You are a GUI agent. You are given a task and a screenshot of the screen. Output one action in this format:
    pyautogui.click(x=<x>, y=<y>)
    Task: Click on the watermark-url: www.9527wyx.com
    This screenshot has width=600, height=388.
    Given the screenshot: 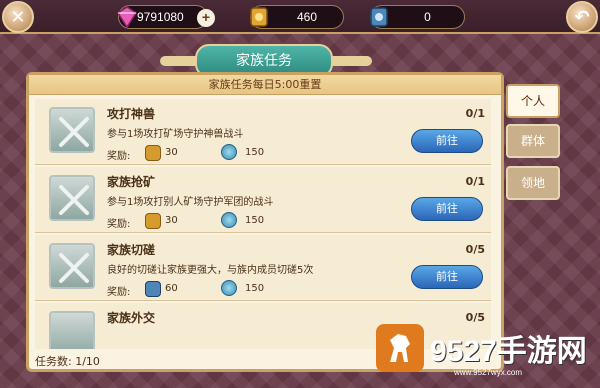 What is the action you would take?
    pyautogui.click(x=488, y=372)
    